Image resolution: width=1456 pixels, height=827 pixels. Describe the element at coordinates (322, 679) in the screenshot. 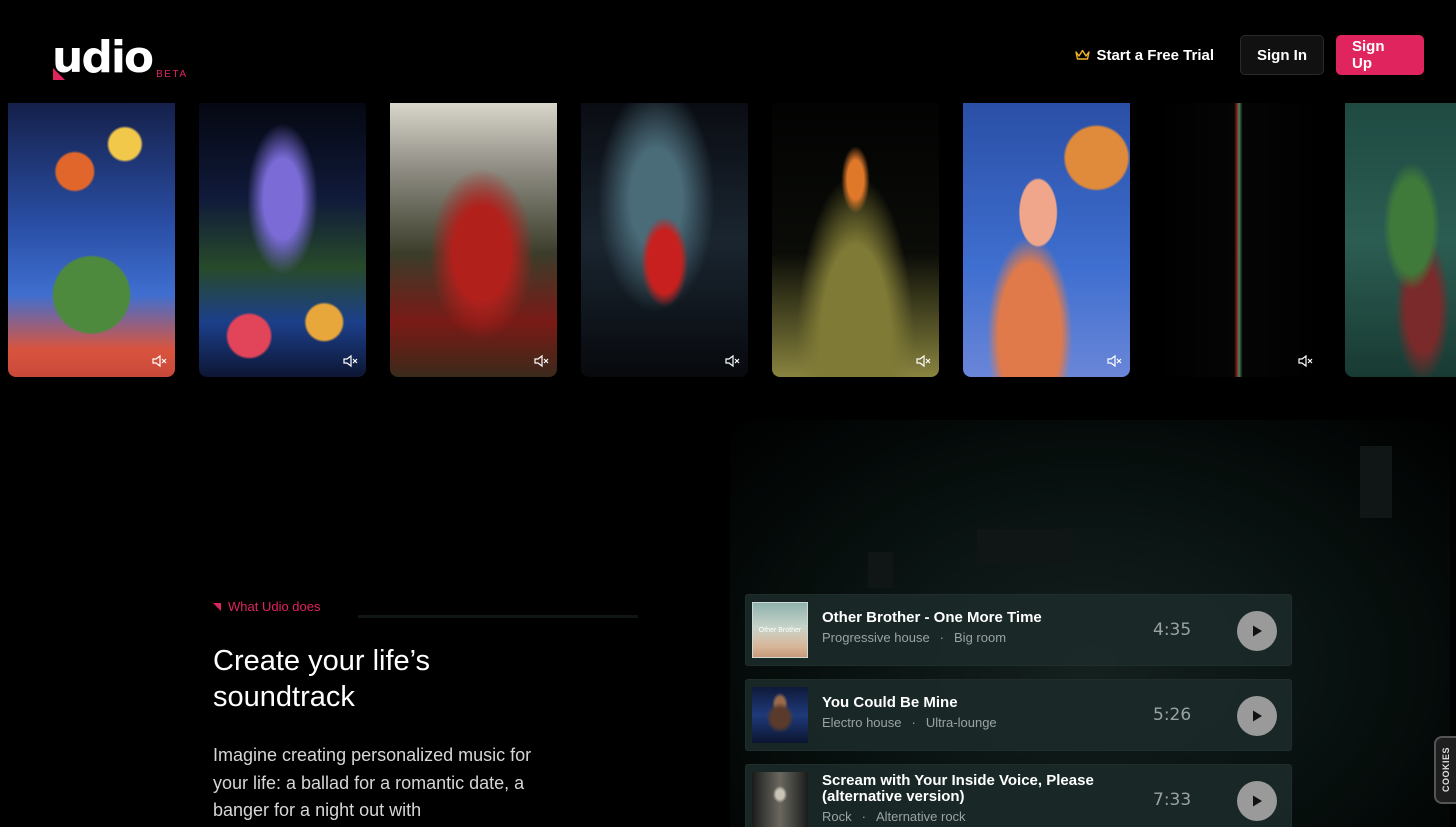

I see `section-headline: Create your life’s soundtrack` at that location.